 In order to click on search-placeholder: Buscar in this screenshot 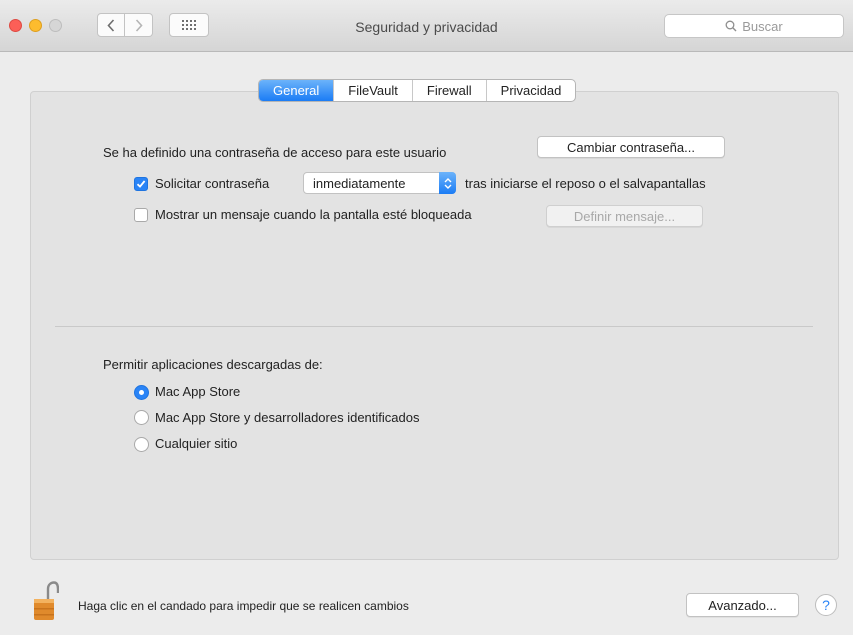, I will do `click(762, 26)`.